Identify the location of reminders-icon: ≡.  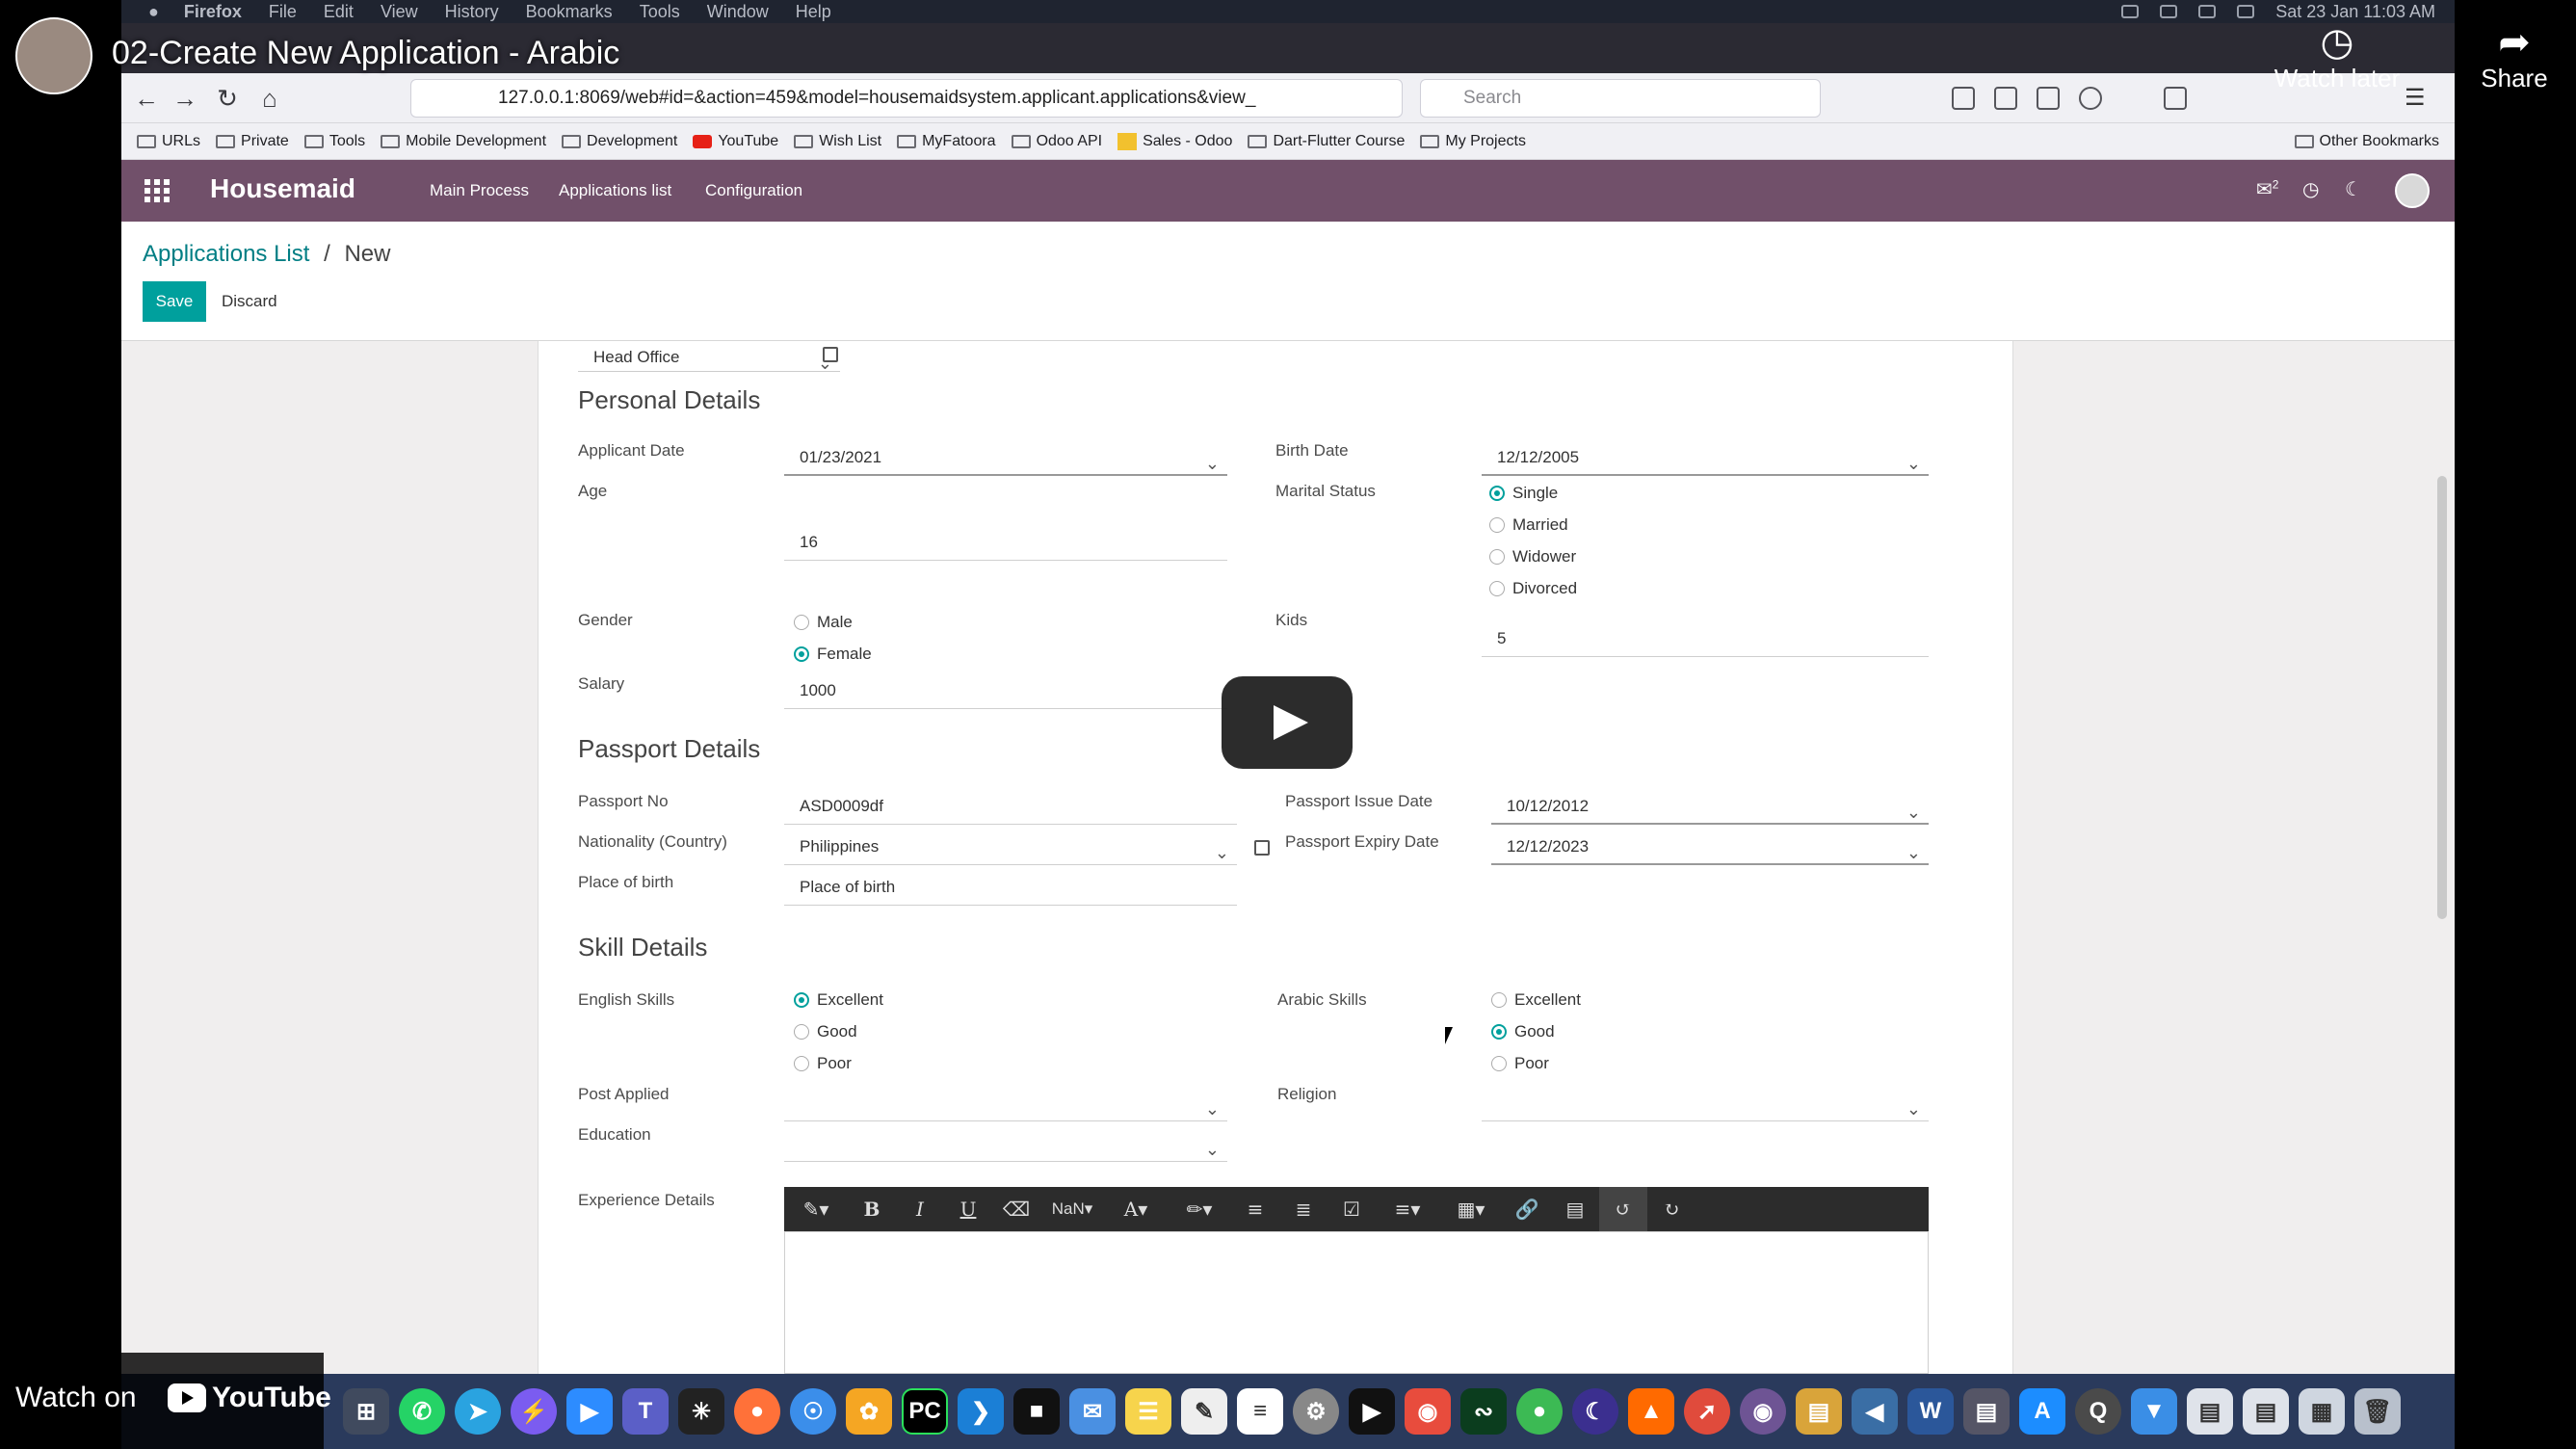
(1260, 1411).